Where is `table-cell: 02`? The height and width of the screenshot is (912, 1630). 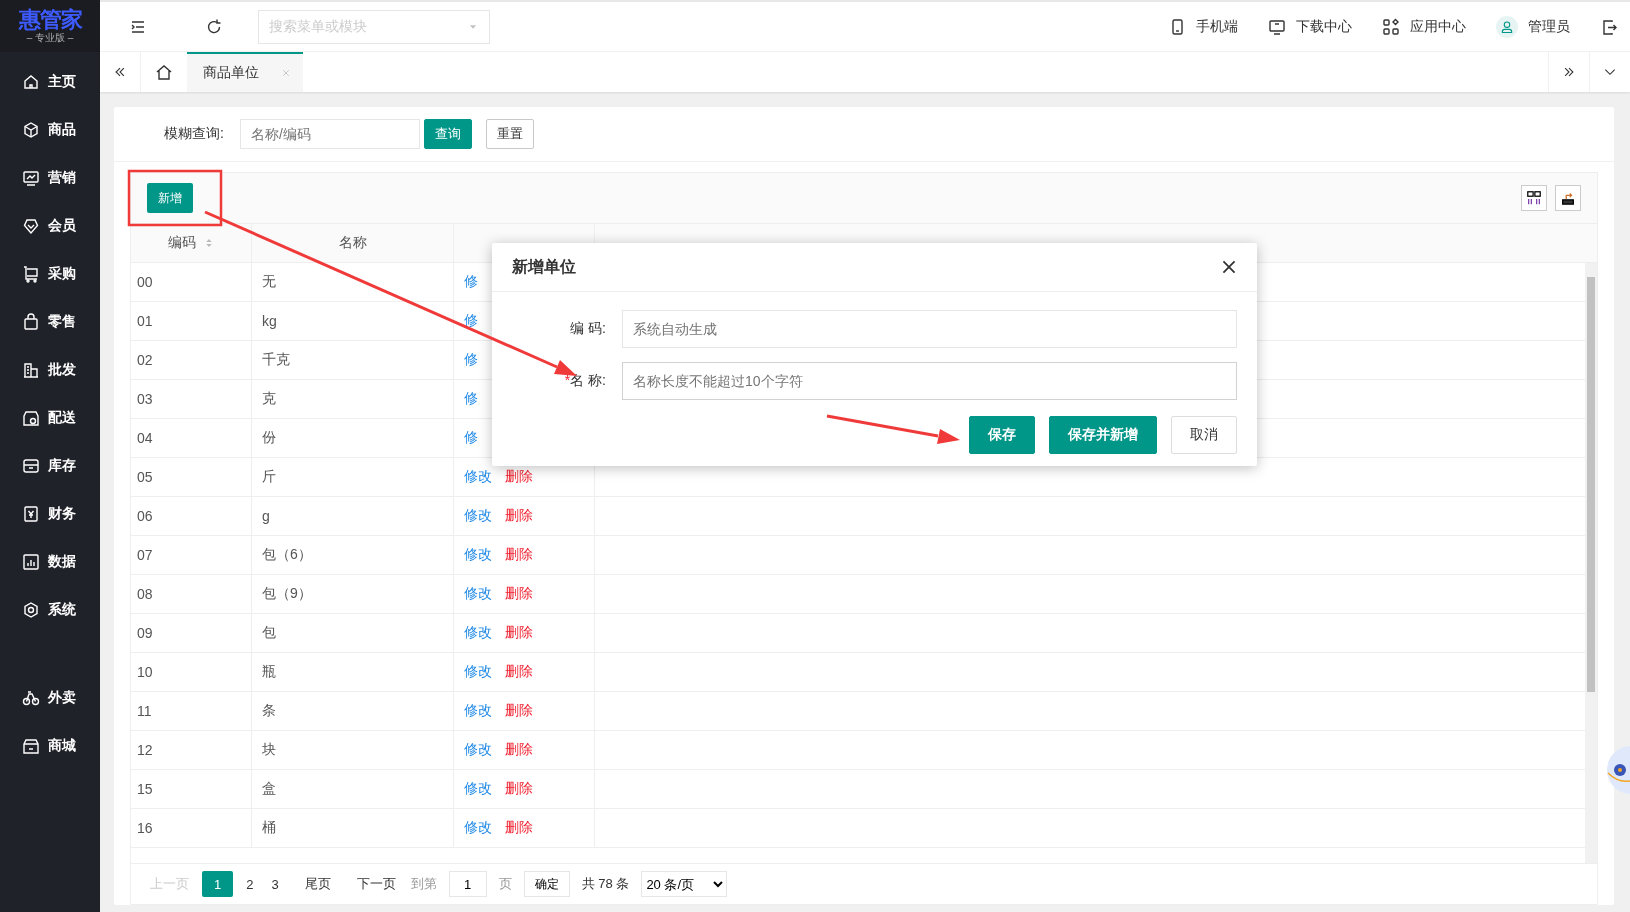 table-cell: 02 is located at coordinates (191, 360).